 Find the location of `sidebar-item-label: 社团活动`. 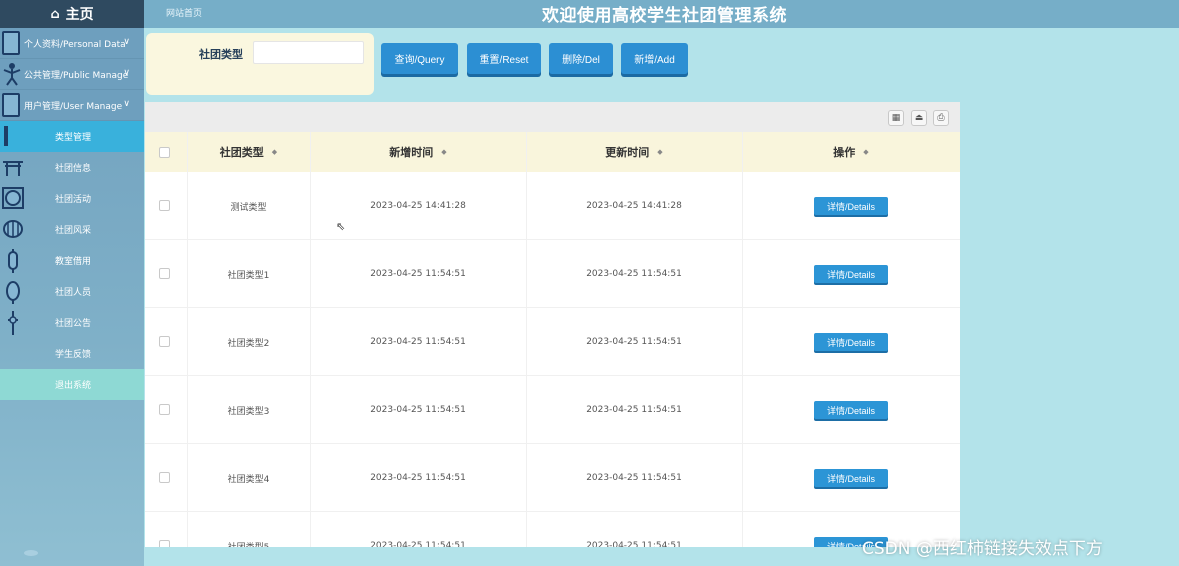

sidebar-item-label: 社团活动 is located at coordinates (73, 200).